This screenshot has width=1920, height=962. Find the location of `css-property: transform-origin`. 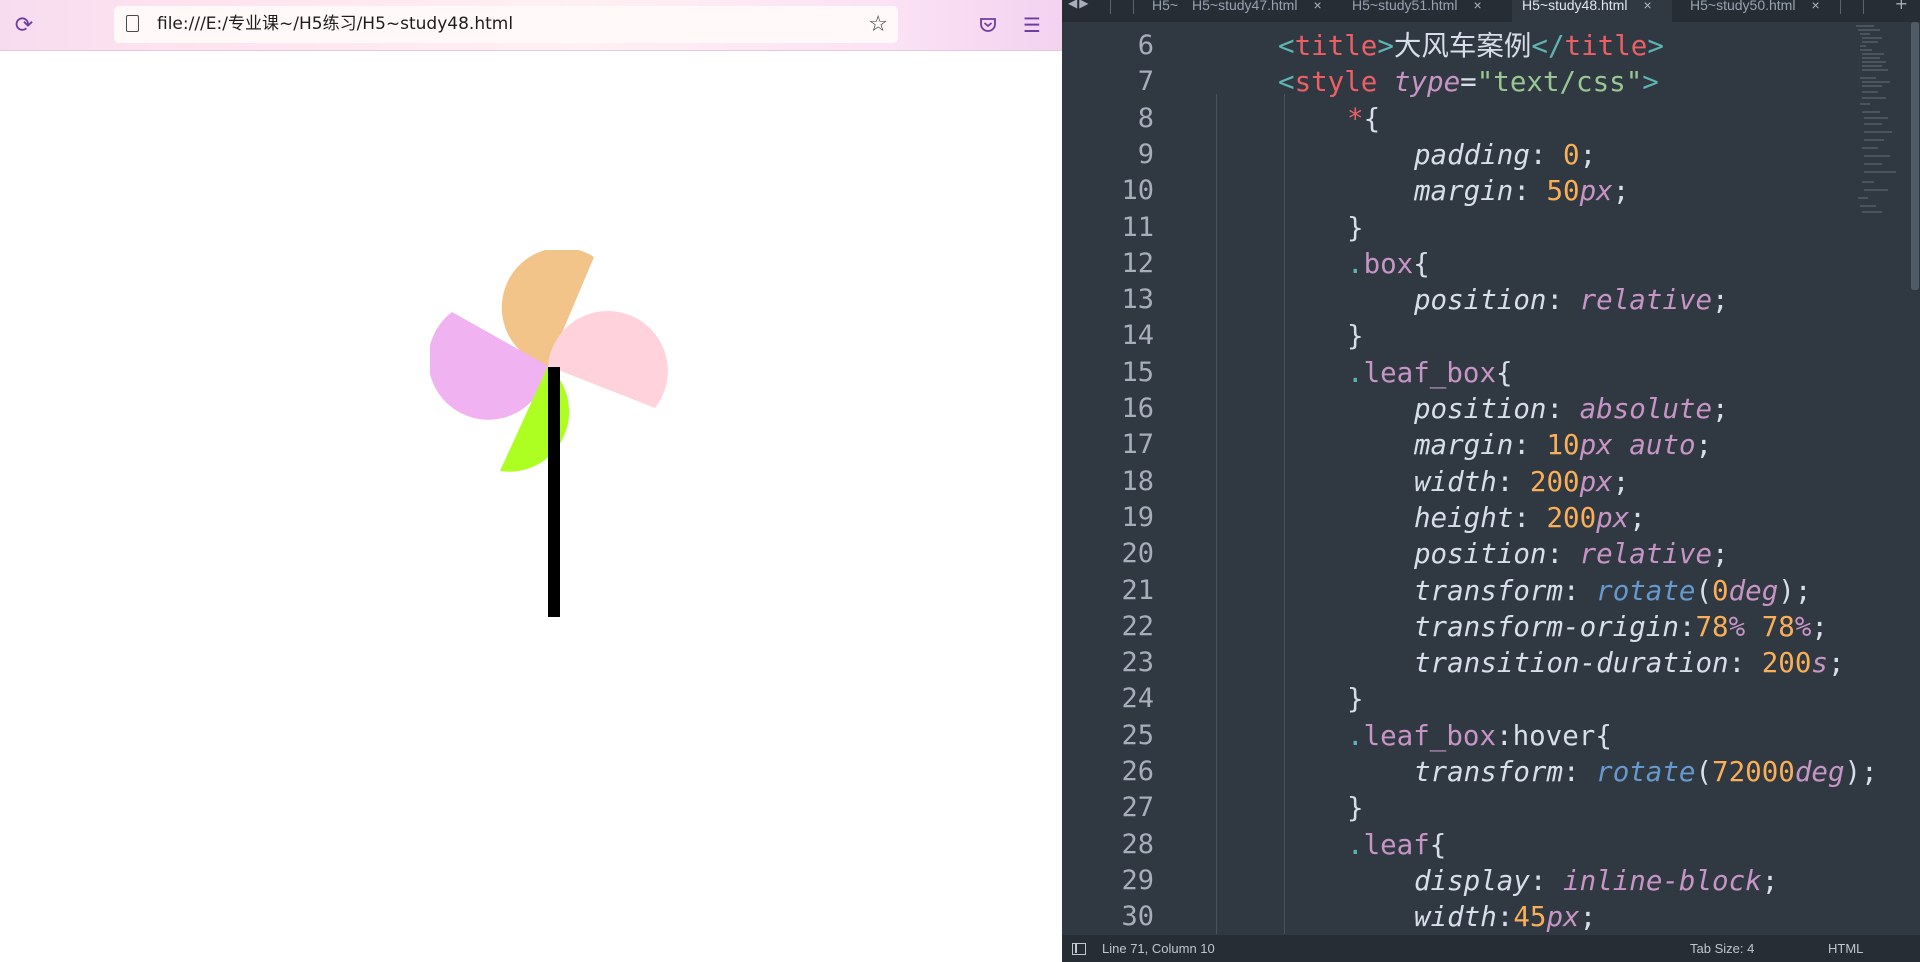

css-property: transform-origin is located at coordinates (1546, 626).